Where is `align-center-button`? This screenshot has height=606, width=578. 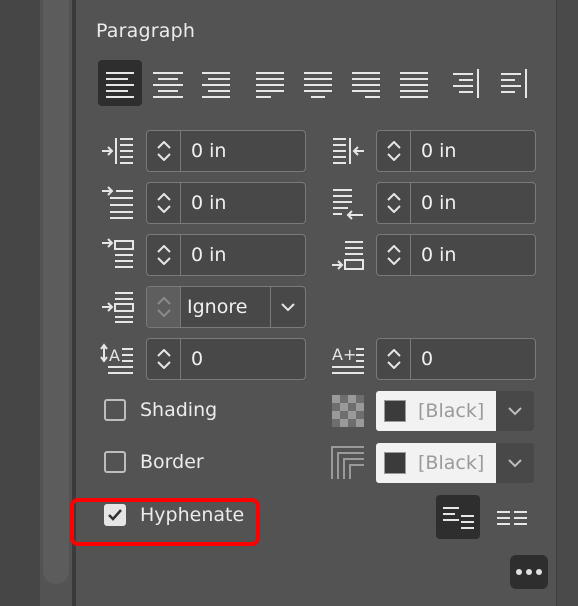 align-center-button is located at coordinates (168, 83).